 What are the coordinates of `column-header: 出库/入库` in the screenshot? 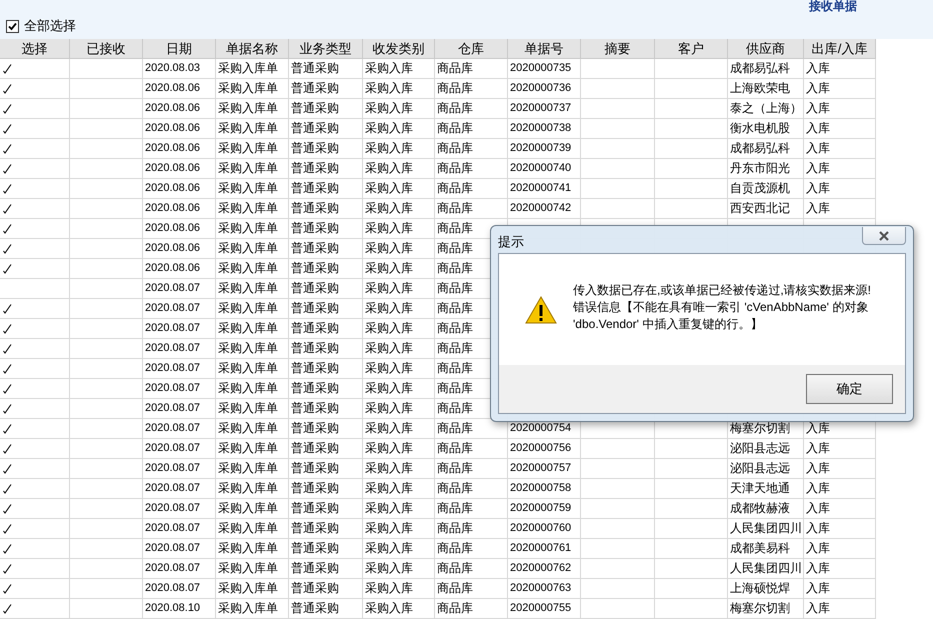 It's located at (840, 49).